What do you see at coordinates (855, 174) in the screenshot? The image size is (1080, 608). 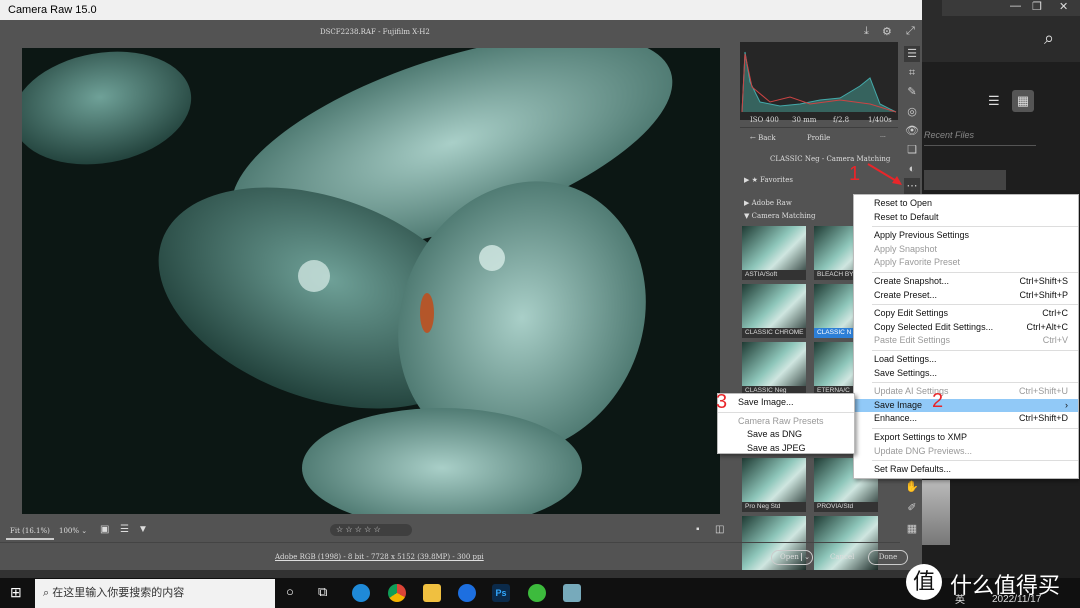 I see `annotation-1: 1` at bounding box center [855, 174].